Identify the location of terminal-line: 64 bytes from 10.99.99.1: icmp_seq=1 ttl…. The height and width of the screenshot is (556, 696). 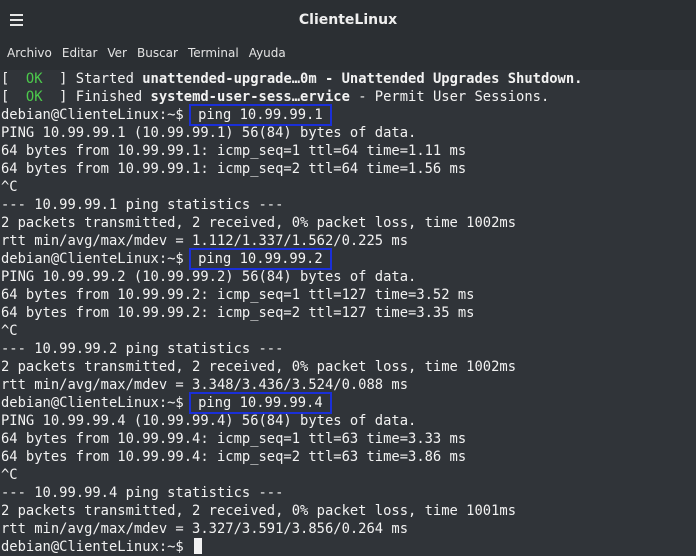
(348, 151).